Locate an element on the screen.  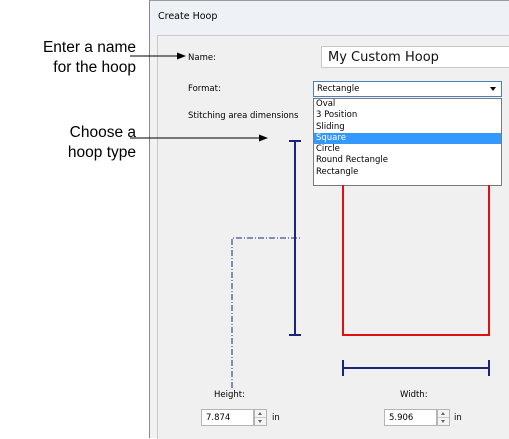
callout-type-arrowhead-icon is located at coordinates (263, 138).